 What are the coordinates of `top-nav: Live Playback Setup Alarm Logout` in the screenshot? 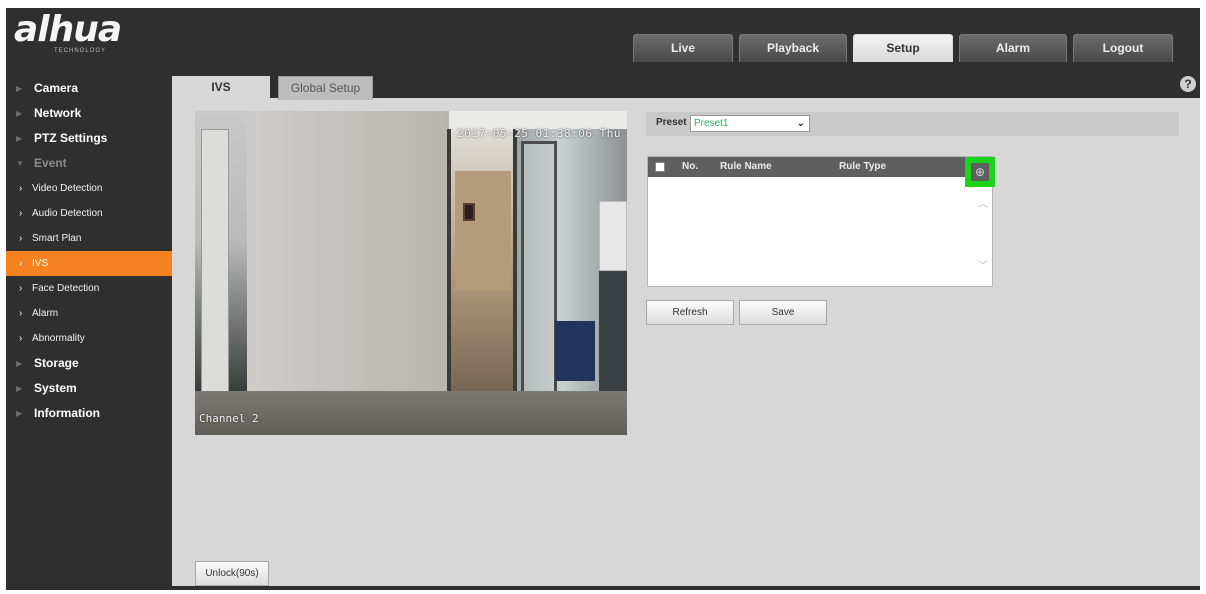 It's located at (903, 48).